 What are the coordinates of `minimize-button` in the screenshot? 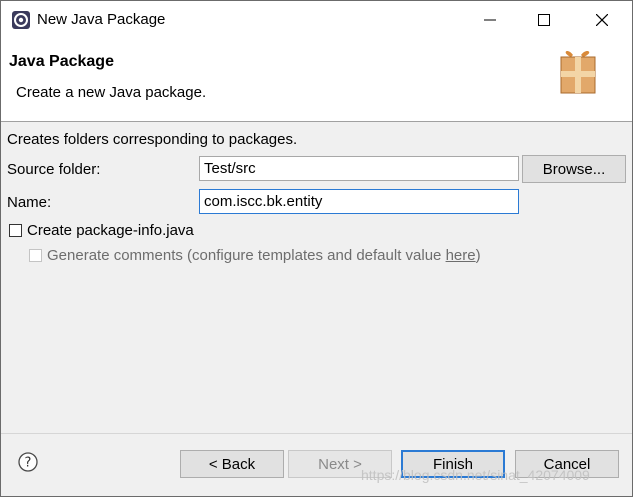 It's located at (490, 20).